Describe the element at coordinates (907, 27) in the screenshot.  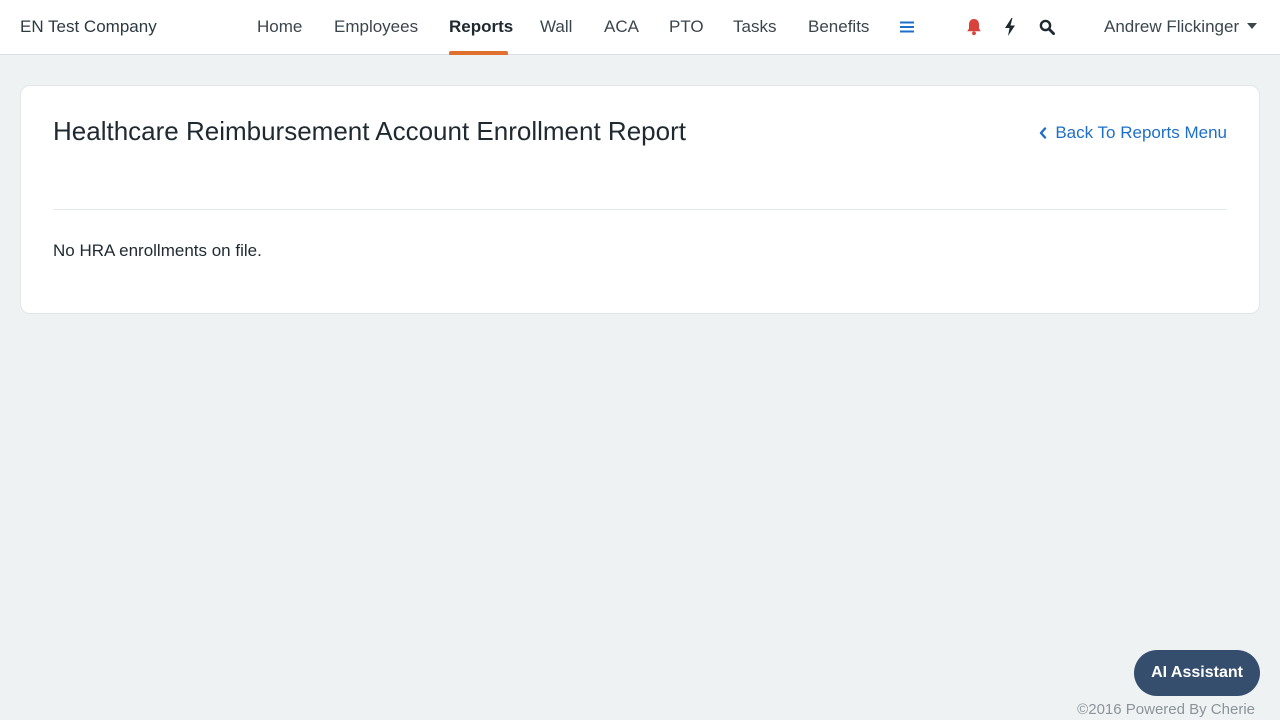
I see `hamburger-menu-icon` at that location.